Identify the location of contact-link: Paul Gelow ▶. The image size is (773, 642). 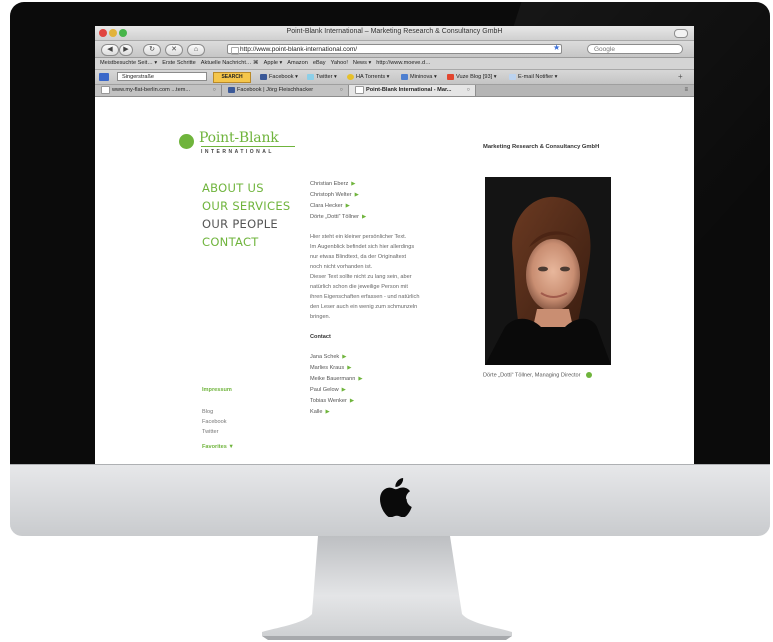
(336, 390).